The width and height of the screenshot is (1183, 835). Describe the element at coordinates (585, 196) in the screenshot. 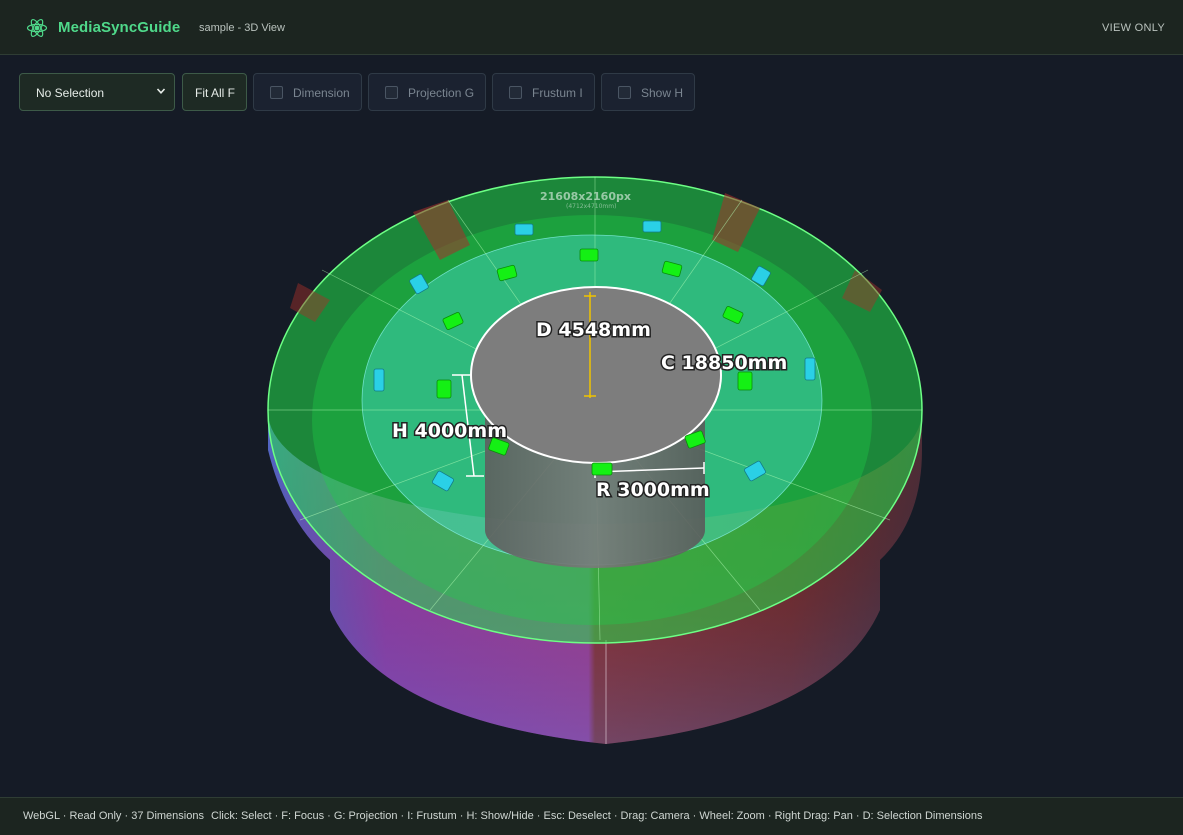

I see `resolution-label: 21608x2160px` at that location.